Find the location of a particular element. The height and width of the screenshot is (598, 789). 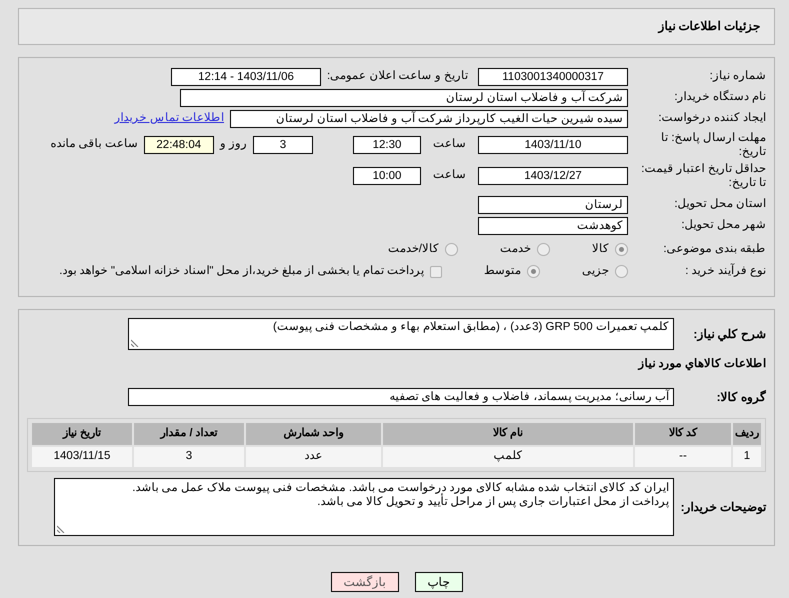

date-field: 1403/12/27 is located at coordinates (553, 176).